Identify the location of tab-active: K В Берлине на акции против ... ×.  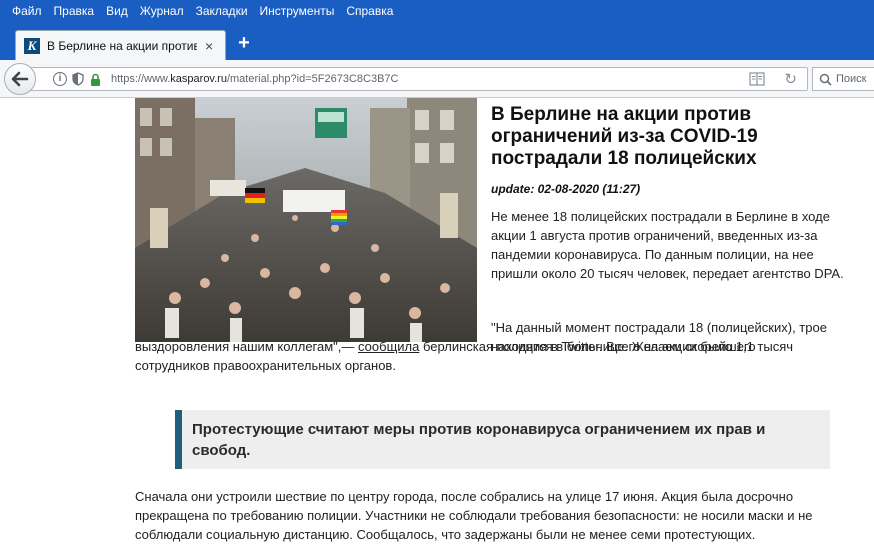
(120, 45).